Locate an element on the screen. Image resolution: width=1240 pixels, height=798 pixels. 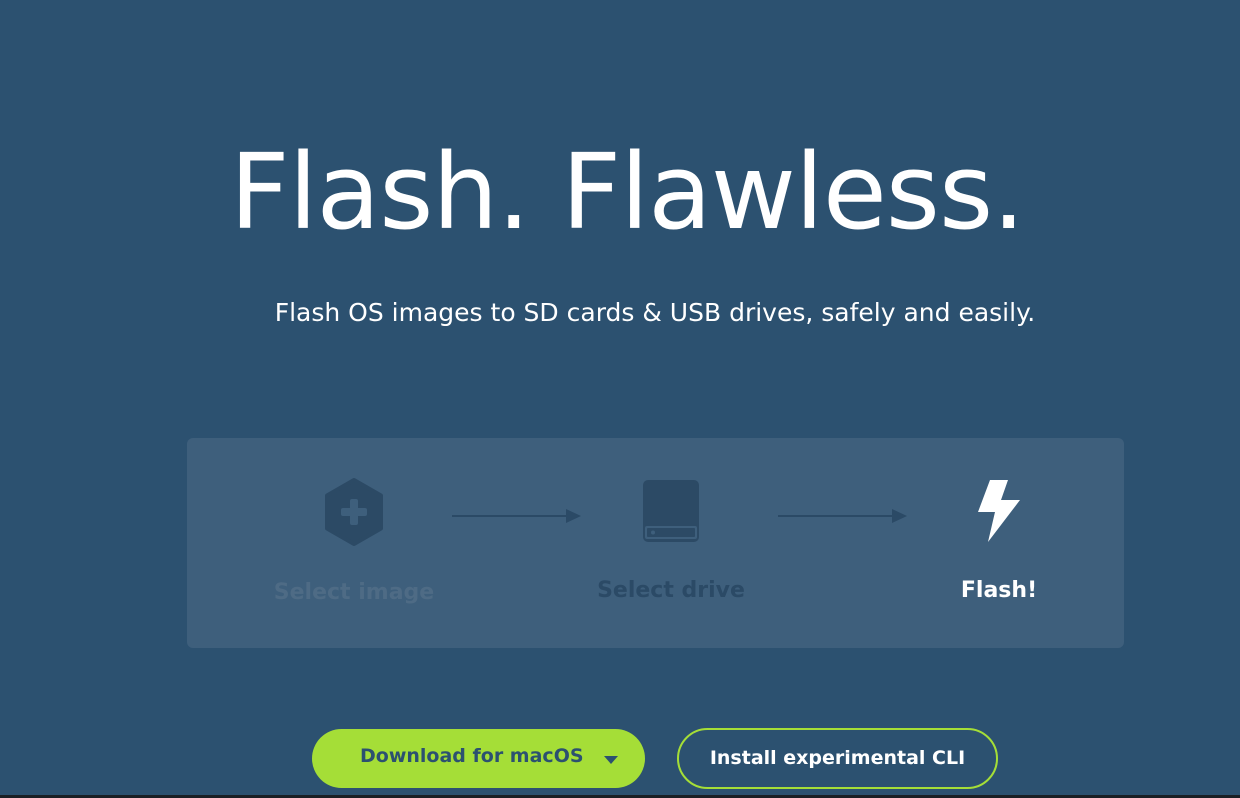
step-select-image: Select image is located at coordinates (354, 542).